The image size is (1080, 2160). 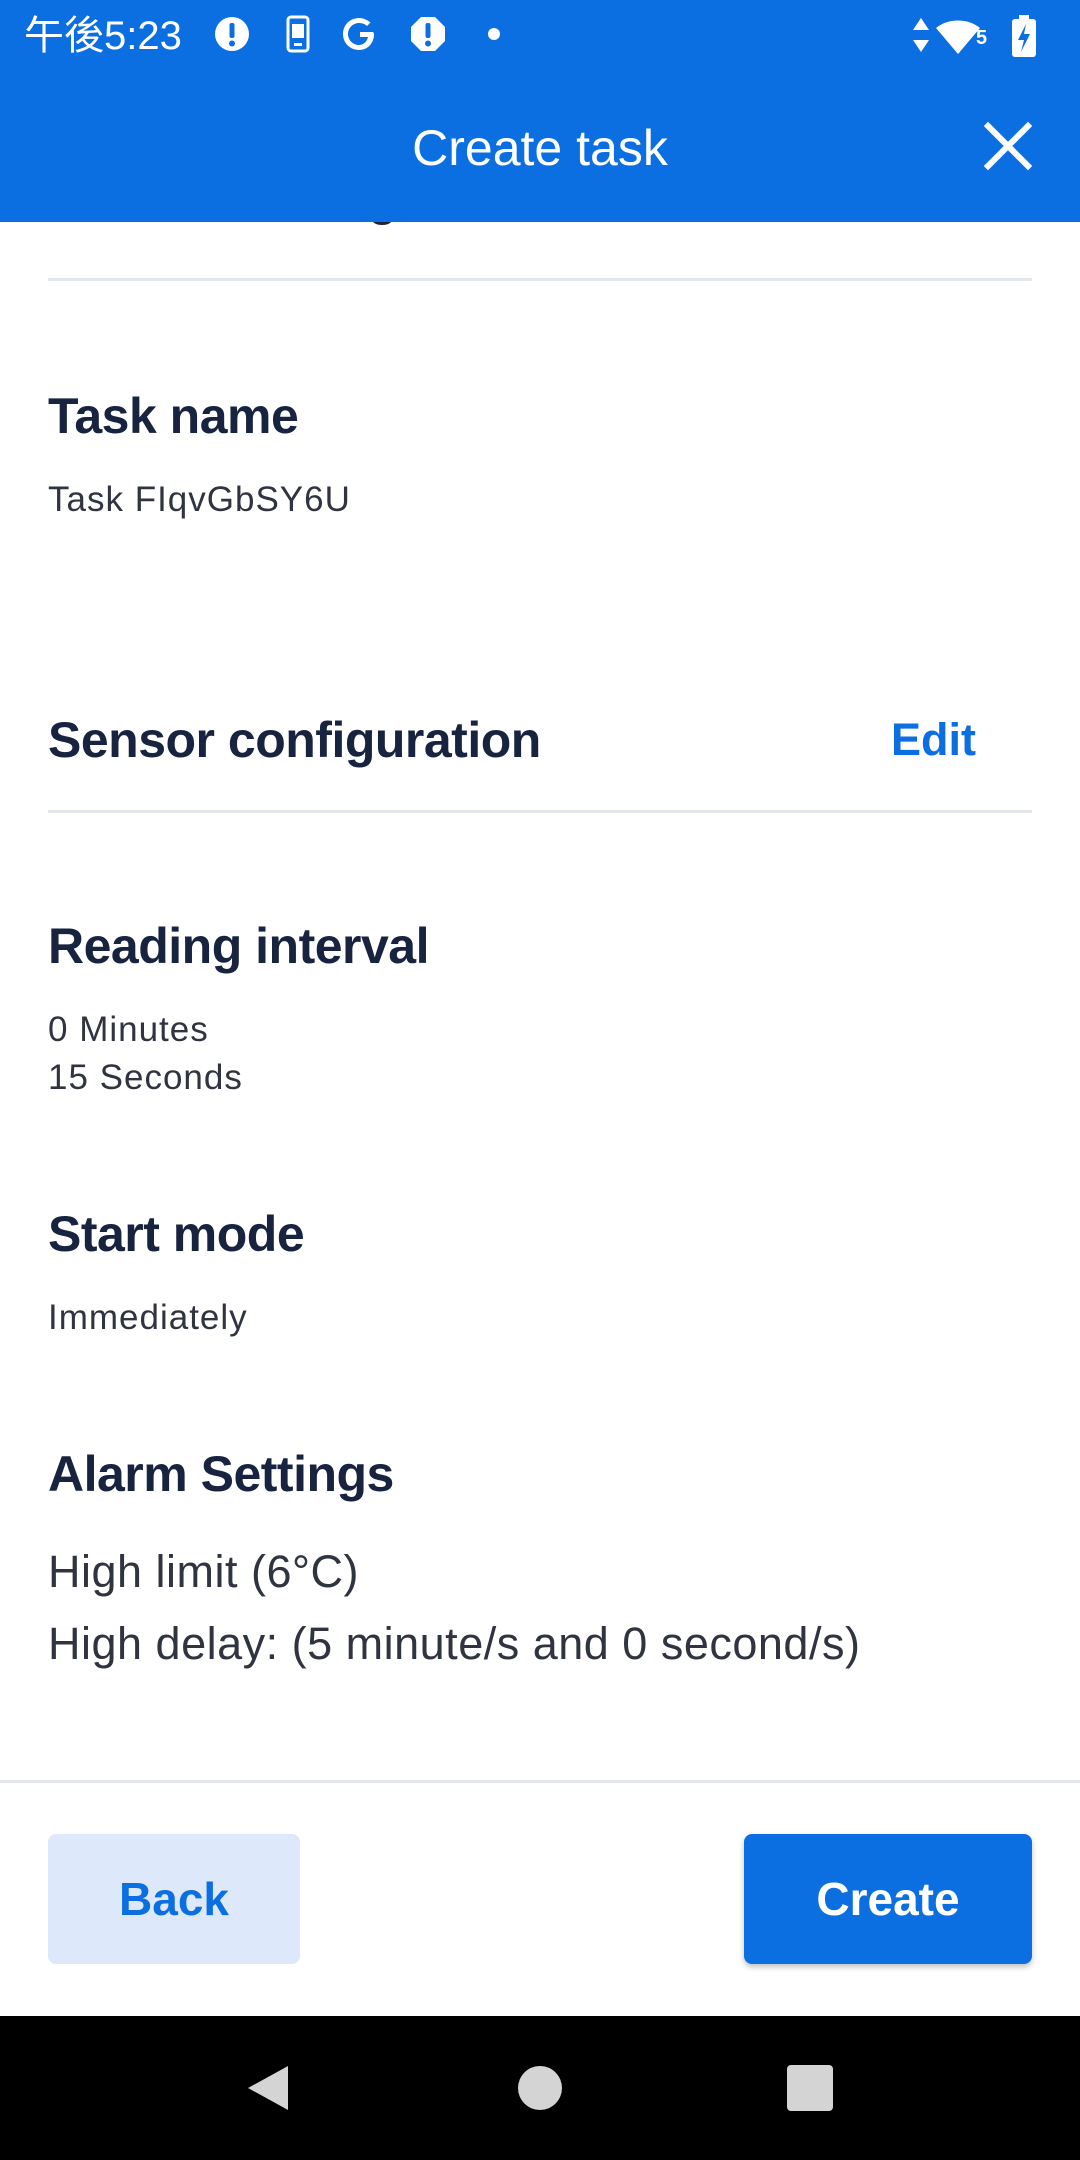 What do you see at coordinates (298, 34) in the screenshot?
I see `phone-device-icon` at bounding box center [298, 34].